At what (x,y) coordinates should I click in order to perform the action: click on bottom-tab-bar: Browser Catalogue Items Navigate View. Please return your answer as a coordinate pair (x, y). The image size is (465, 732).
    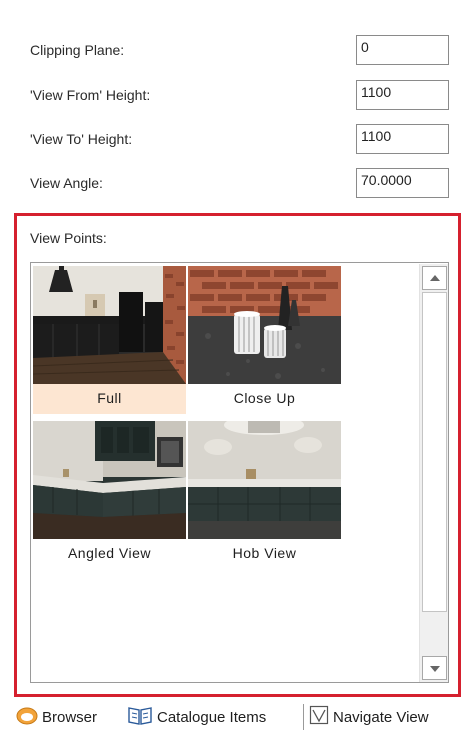
    Looking at the image, I should click on (232, 716).